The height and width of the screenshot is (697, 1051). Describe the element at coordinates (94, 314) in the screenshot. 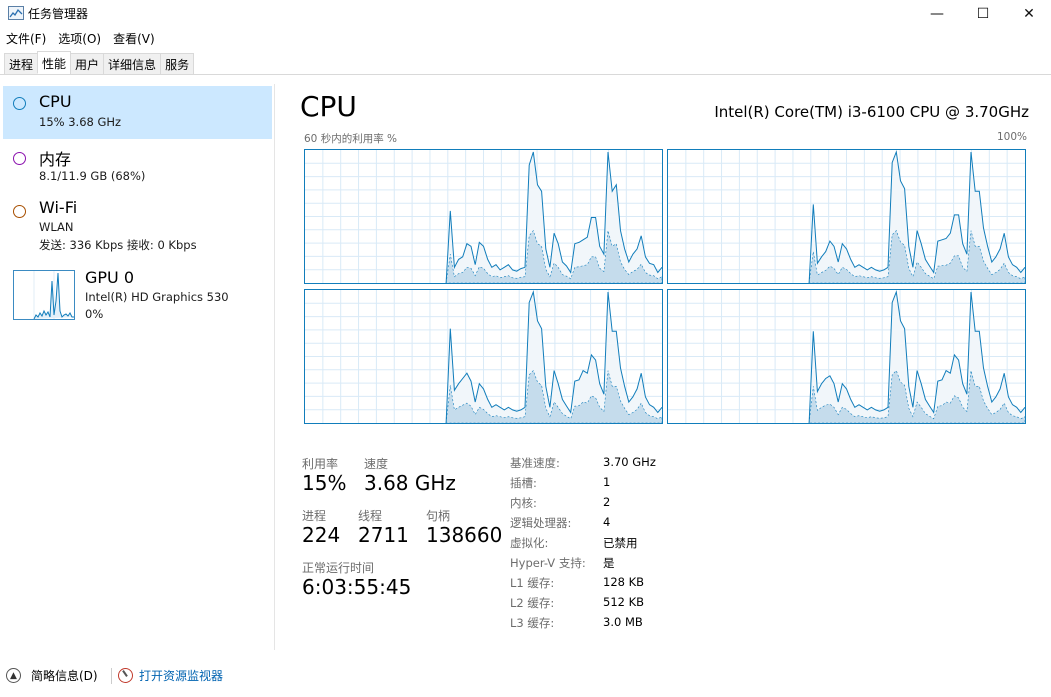

I see `sidebar-gpu-sub2: 0%` at that location.